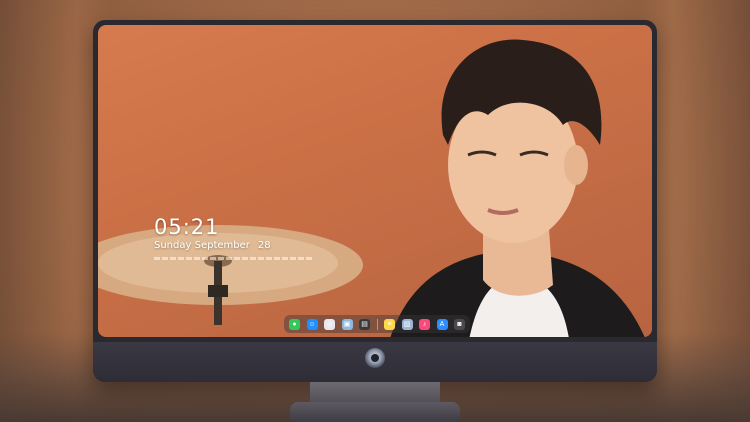 The height and width of the screenshot is (422, 750). I want to click on cymbal-illustration, so click(230, 275).